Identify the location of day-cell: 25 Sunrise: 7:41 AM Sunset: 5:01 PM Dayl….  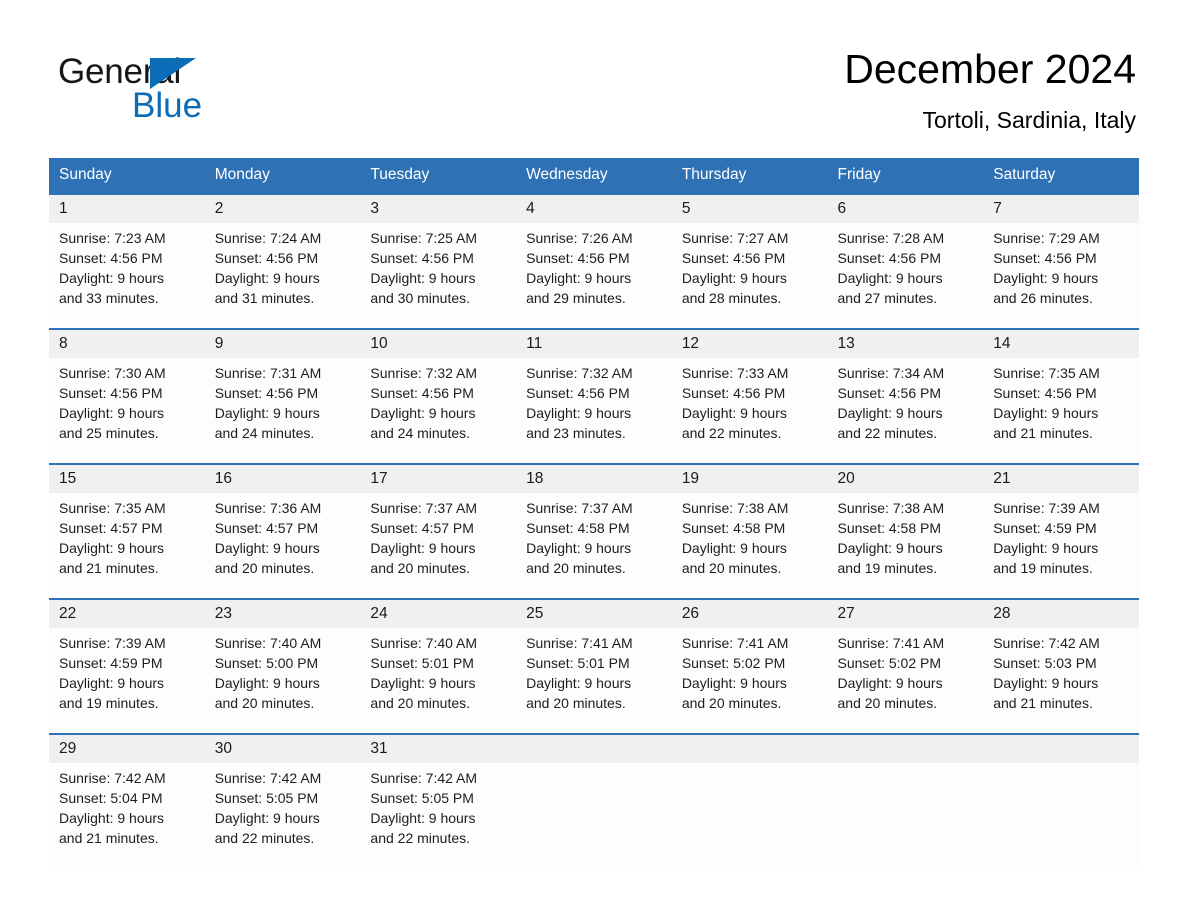
(594, 665).